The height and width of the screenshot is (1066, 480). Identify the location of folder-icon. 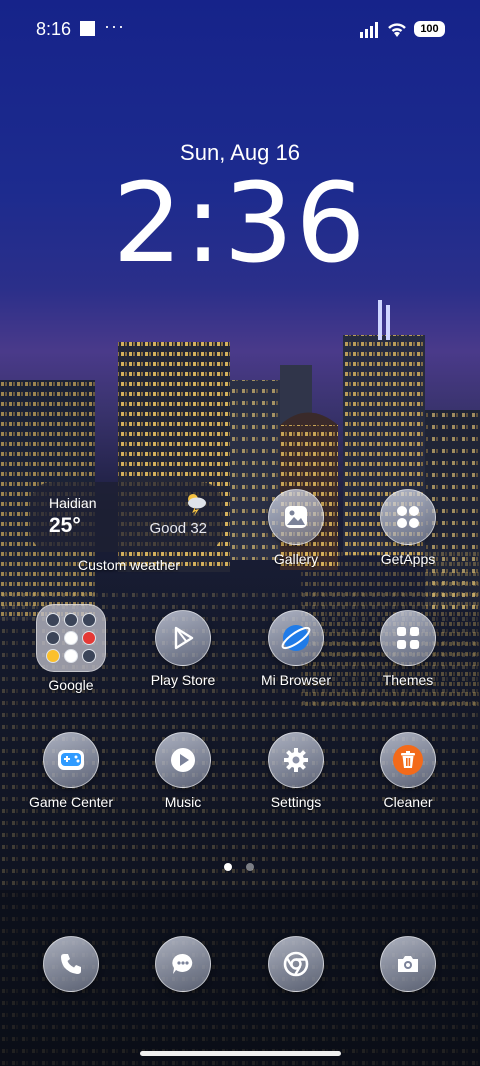
(71, 638).